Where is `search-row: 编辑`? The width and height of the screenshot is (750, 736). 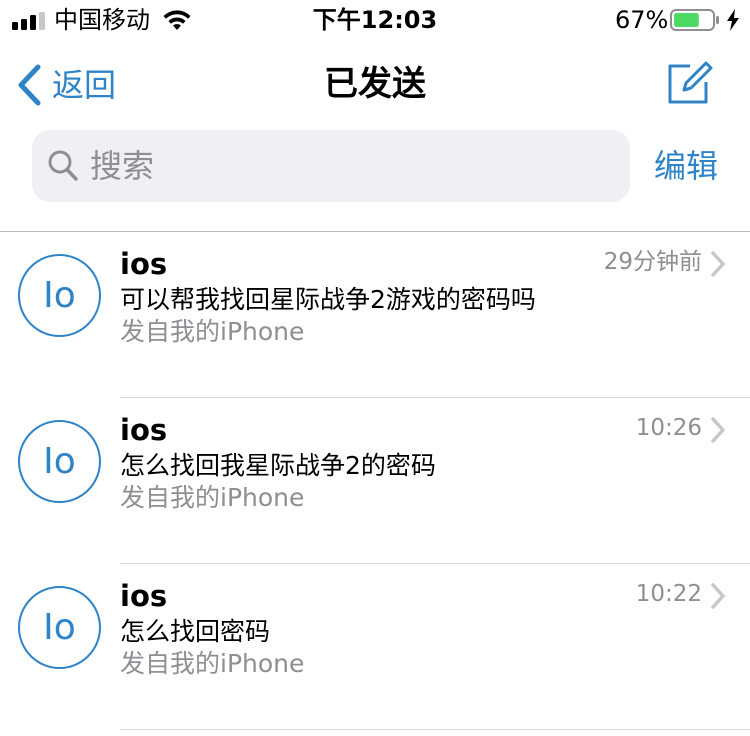 search-row: 编辑 is located at coordinates (375, 166).